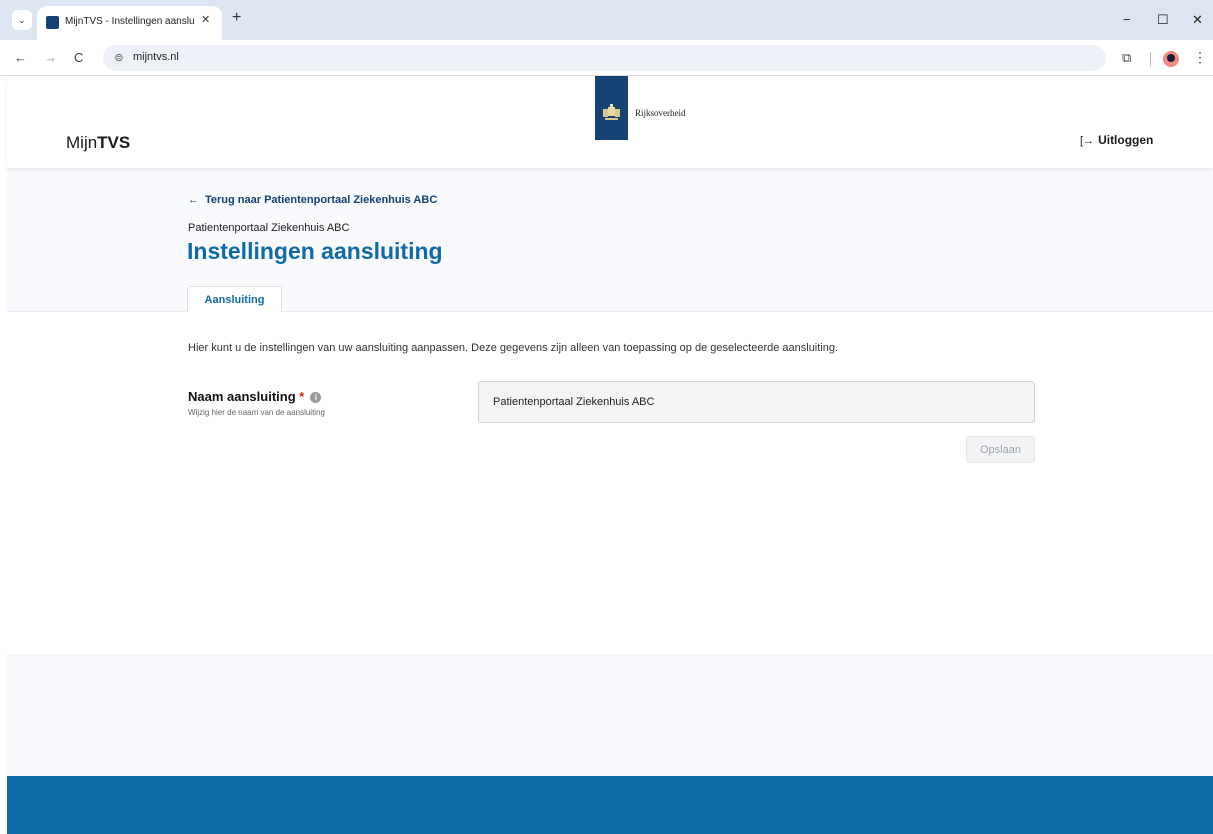 This screenshot has width=1213, height=834. Describe the element at coordinates (269, 228) in the screenshot. I see `page-subtitle: Patientenportaal Ziekenhuis ABC` at that location.